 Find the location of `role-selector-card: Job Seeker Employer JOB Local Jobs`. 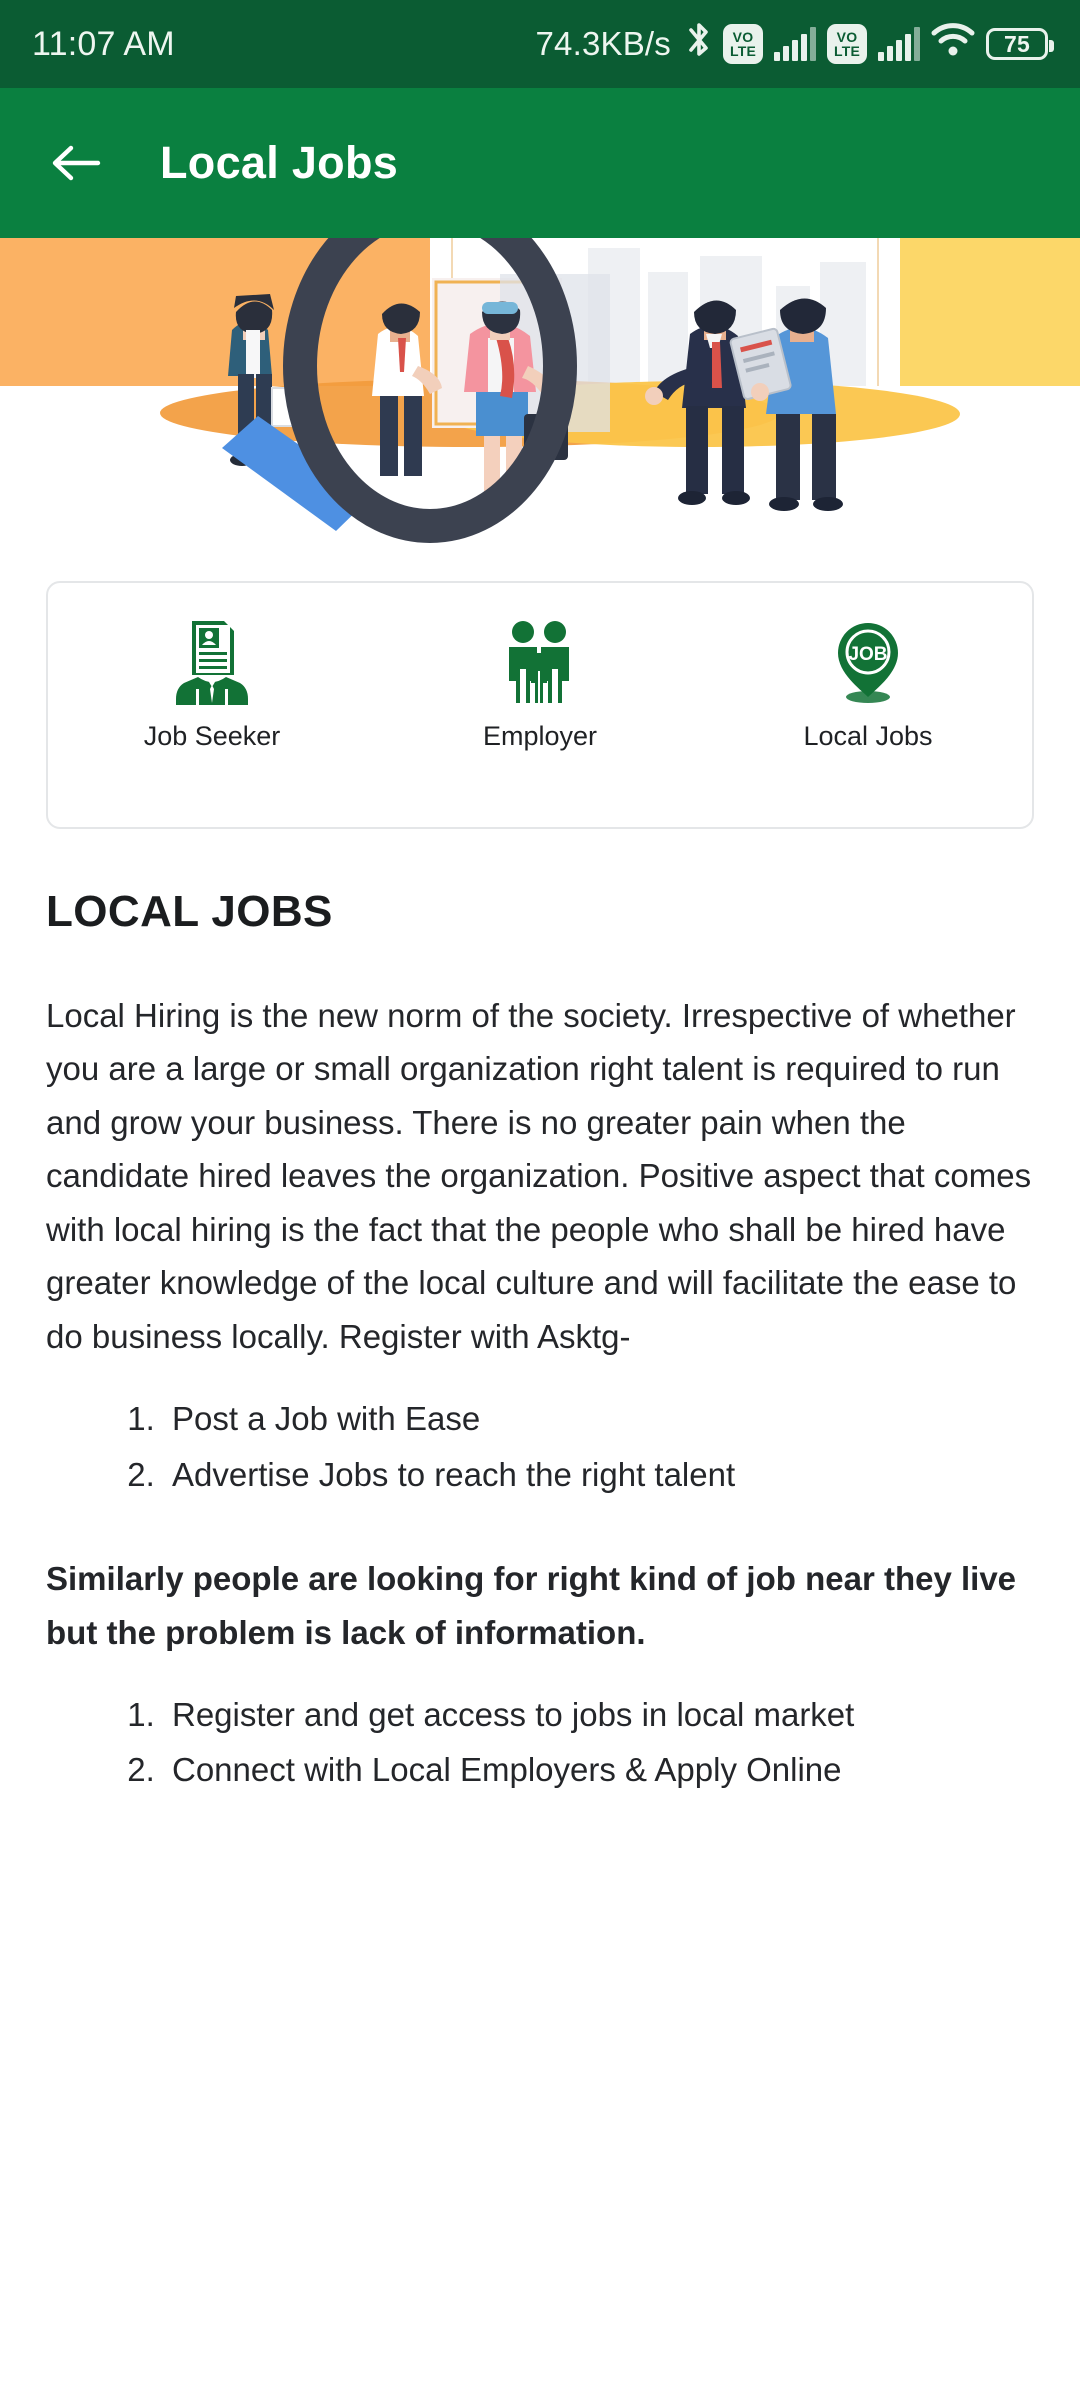

role-selector-card: Job Seeker Employer JOB Local Jobs is located at coordinates (540, 705).